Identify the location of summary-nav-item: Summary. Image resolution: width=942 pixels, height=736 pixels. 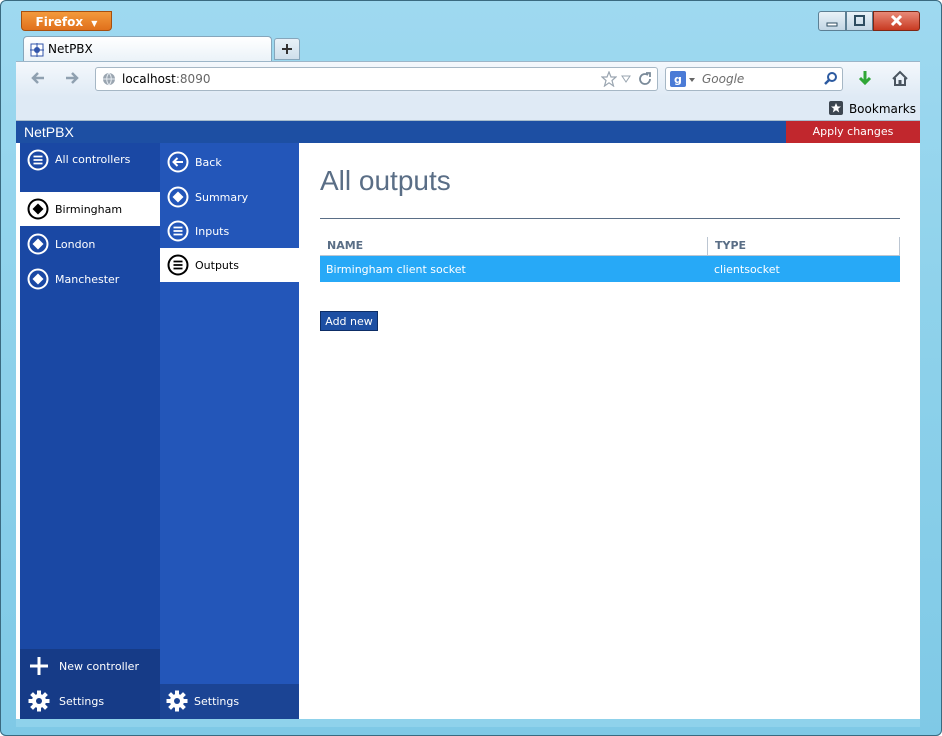
(229, 197).